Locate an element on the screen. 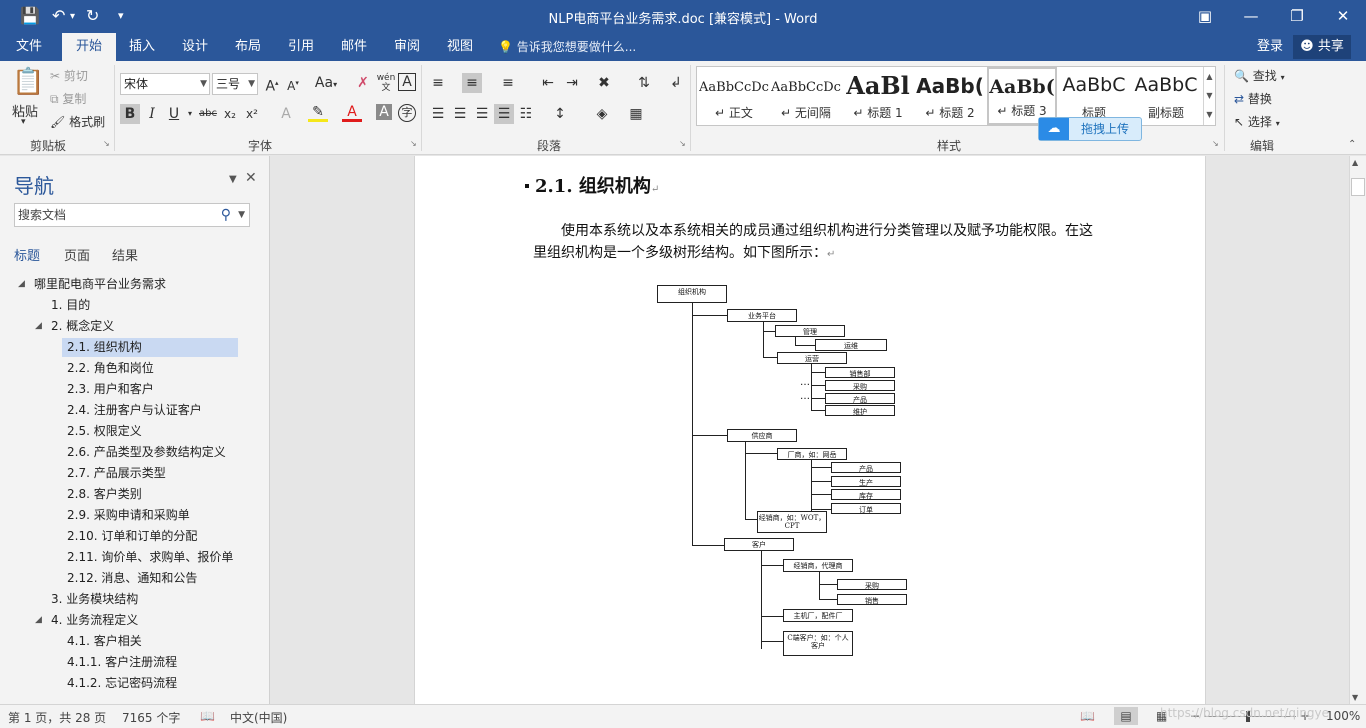 This screenshot has width=1366, height=728. tab-file: 文件 is located at coordinates (29, 47).